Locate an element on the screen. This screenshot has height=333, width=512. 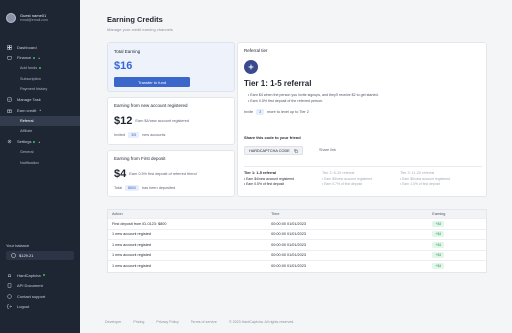
balance-section: Your balance $129.21 is located at coordinates (40, 251).